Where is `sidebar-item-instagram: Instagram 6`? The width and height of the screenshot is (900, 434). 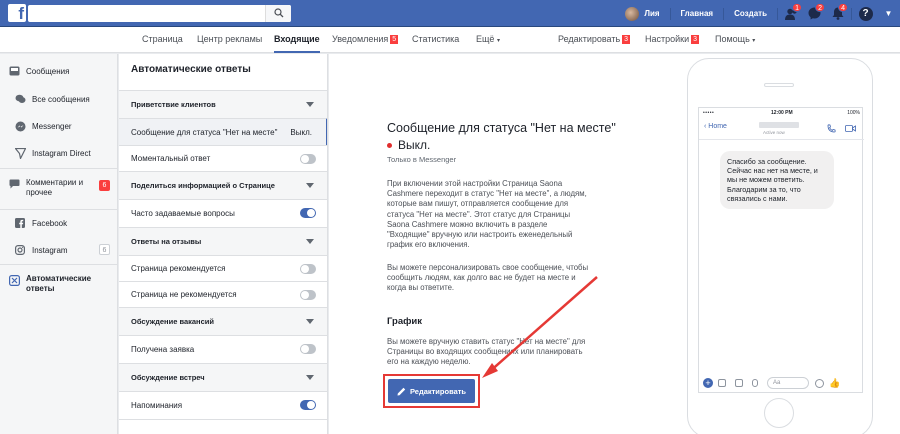 sidebar-item-instagram: Instagram 6 is located at coordinates (59, 250).